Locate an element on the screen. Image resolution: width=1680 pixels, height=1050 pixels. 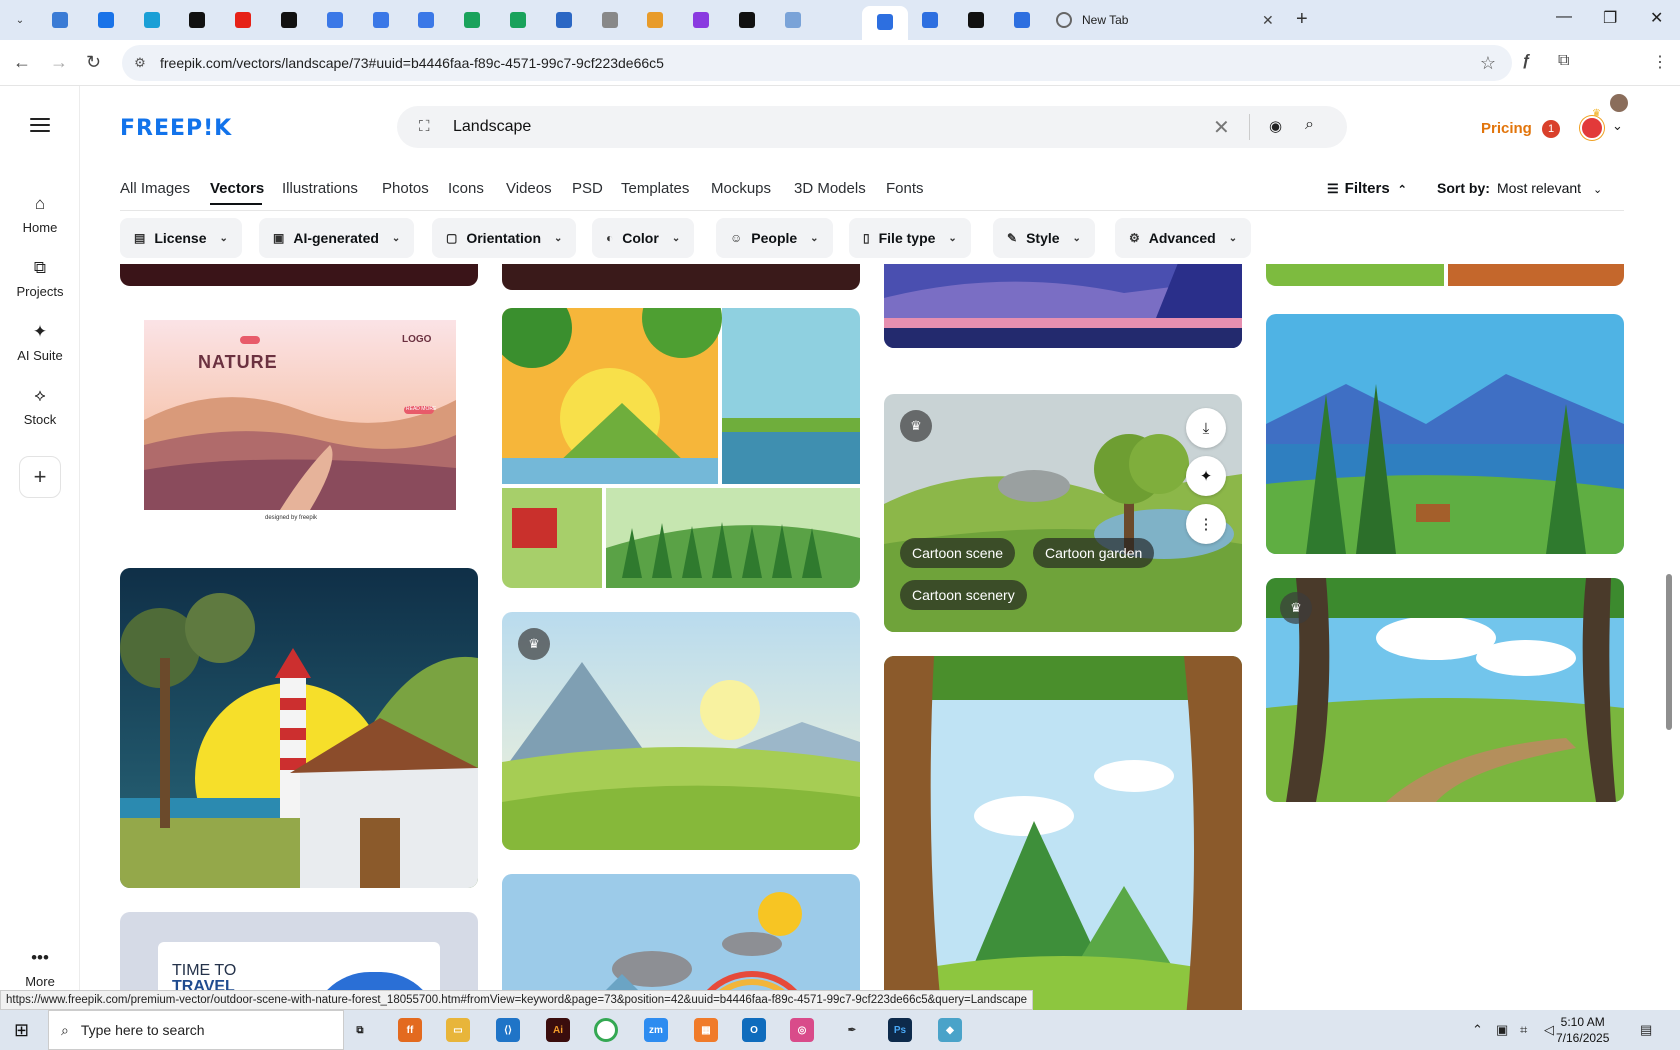
pricing-link: Pricing is located at coordinates (1506, 128).